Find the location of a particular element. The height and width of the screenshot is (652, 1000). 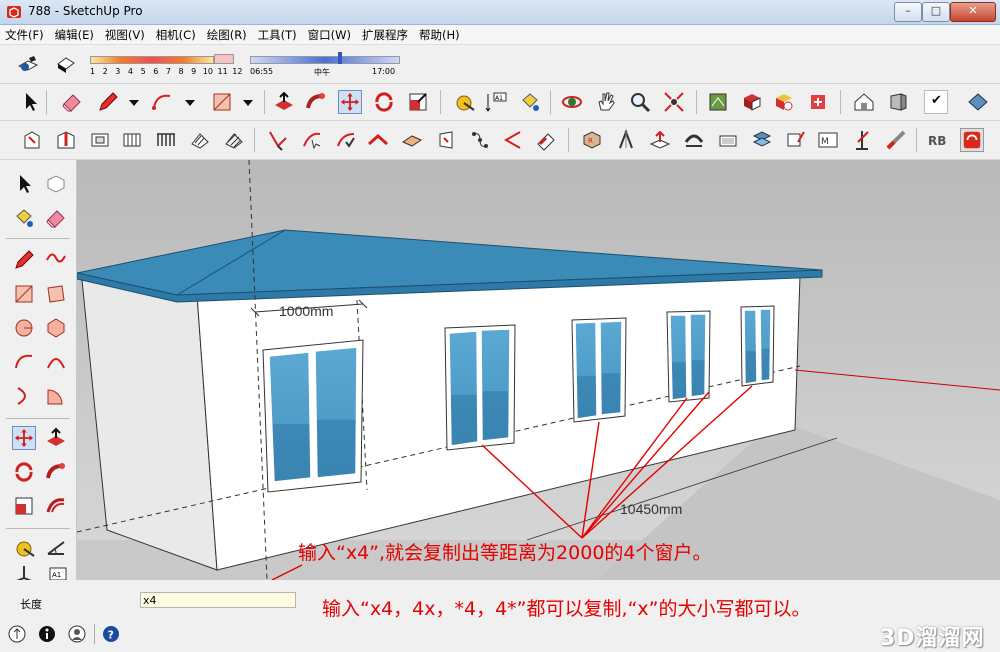

plugin-tool-9-icon is located at coordinates (312, 140).